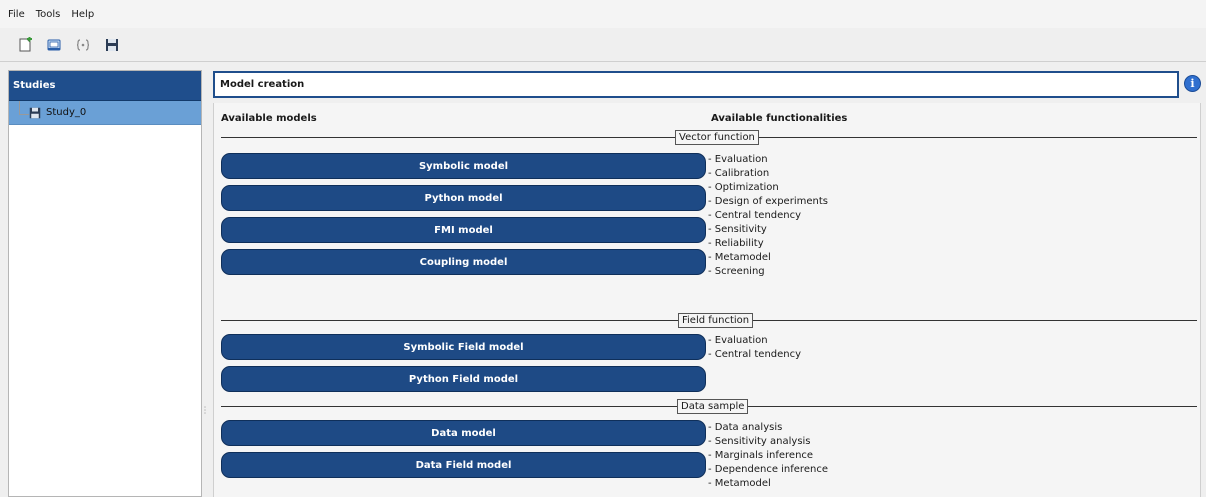 The width and height of the screenshot is (1206, 497). I want to click on data-field-model-button: Data Field model, so click(463, 465).